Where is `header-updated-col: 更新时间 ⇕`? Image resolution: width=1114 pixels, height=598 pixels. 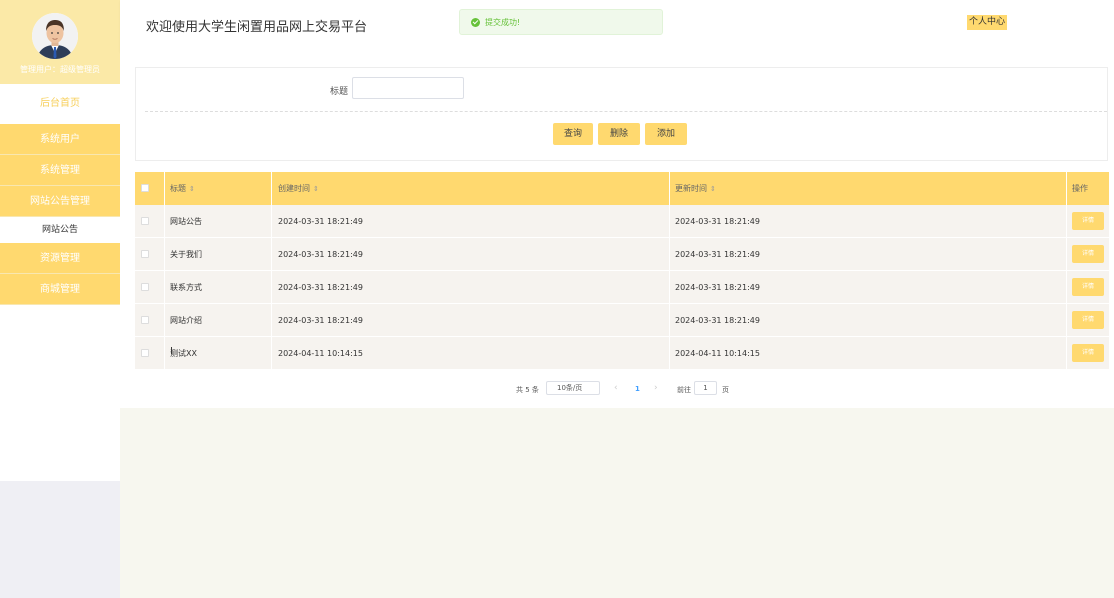
header-updated-col: 更新时间 ⇕ is located at coordinates (695, 188).